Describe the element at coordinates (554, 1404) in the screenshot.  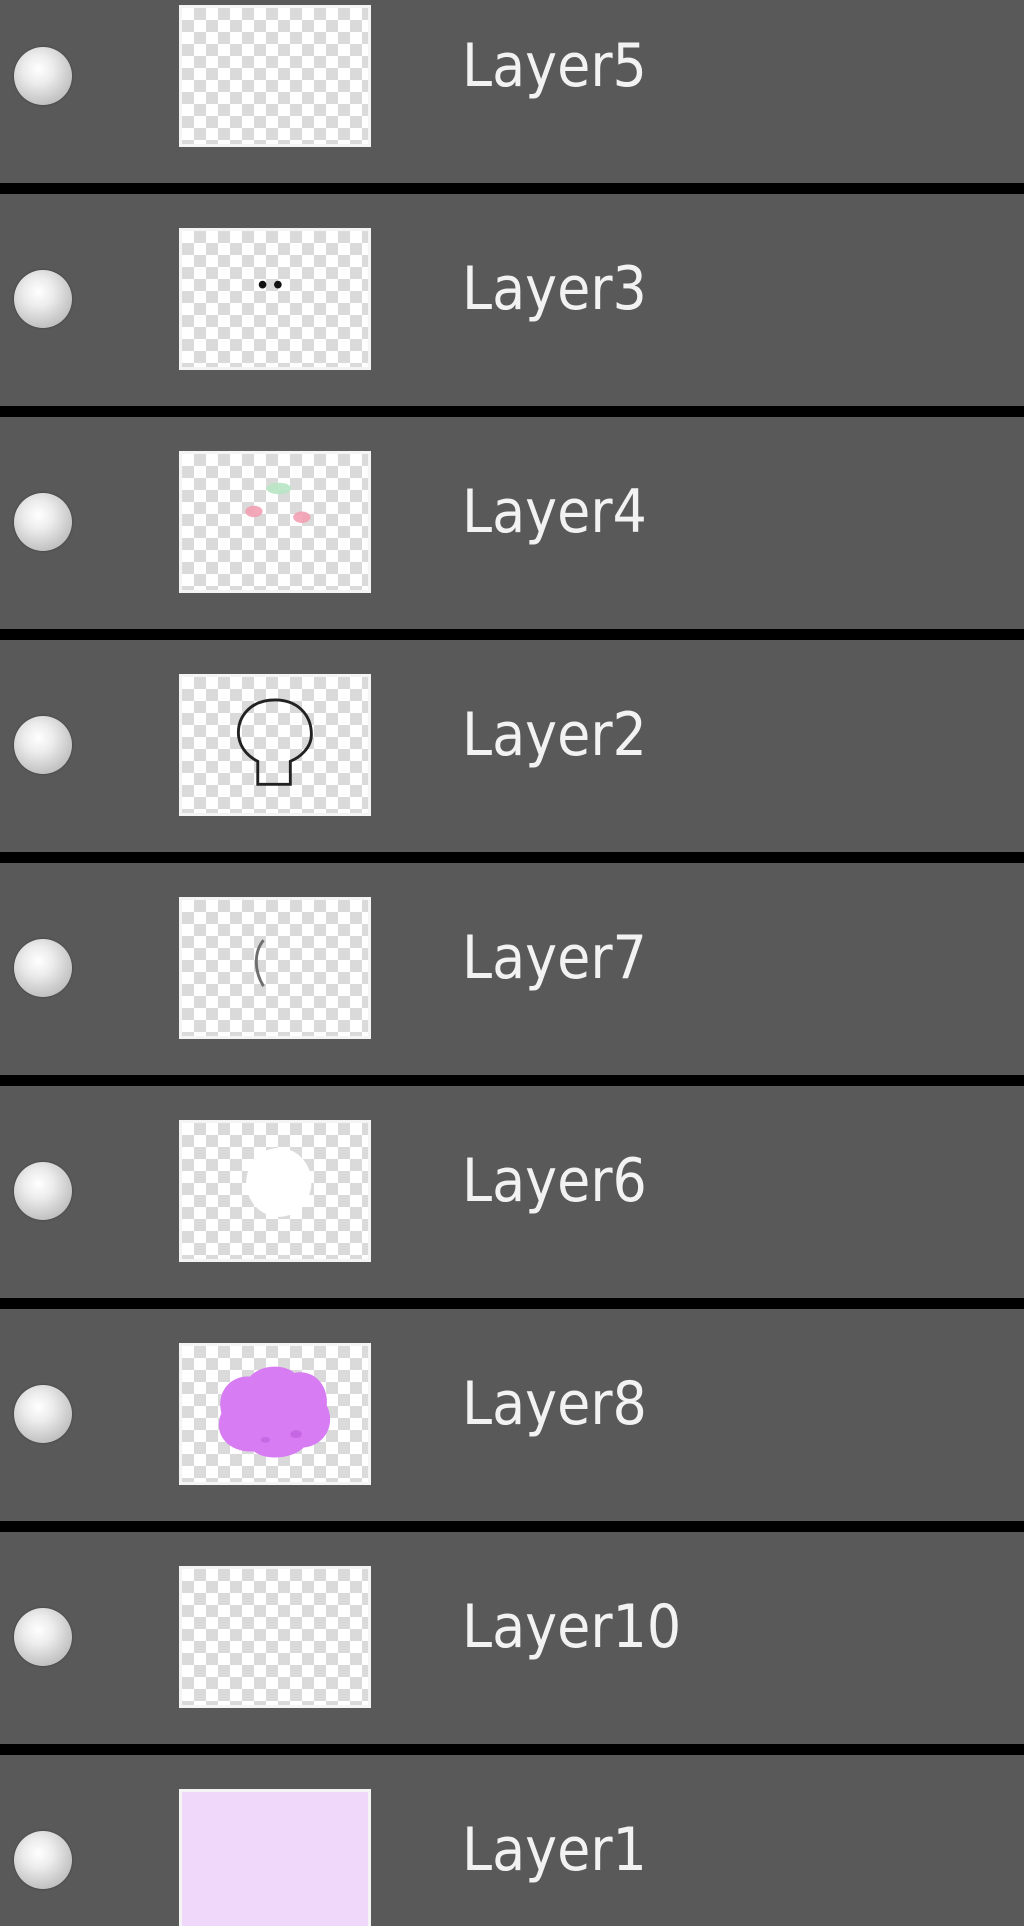
I see `layer-name: Layer8` at that location.